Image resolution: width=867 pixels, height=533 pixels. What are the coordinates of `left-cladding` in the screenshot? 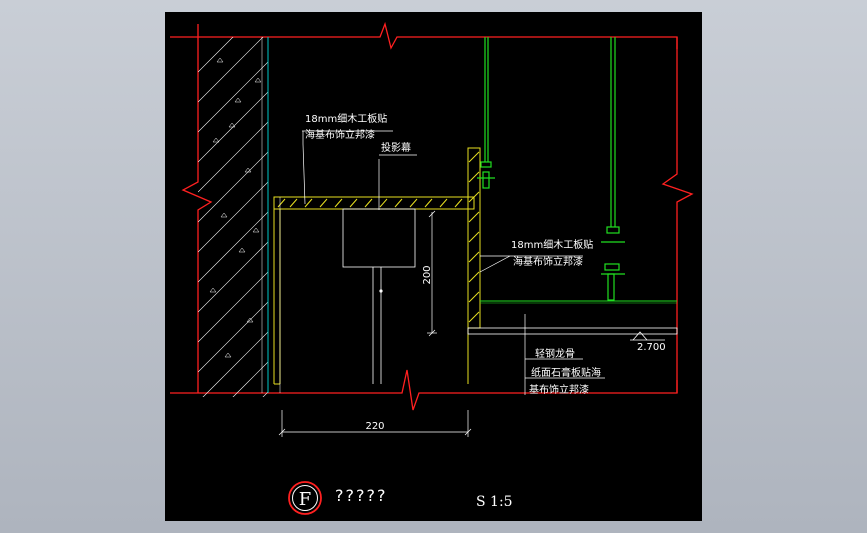 It's located at (374, 290).